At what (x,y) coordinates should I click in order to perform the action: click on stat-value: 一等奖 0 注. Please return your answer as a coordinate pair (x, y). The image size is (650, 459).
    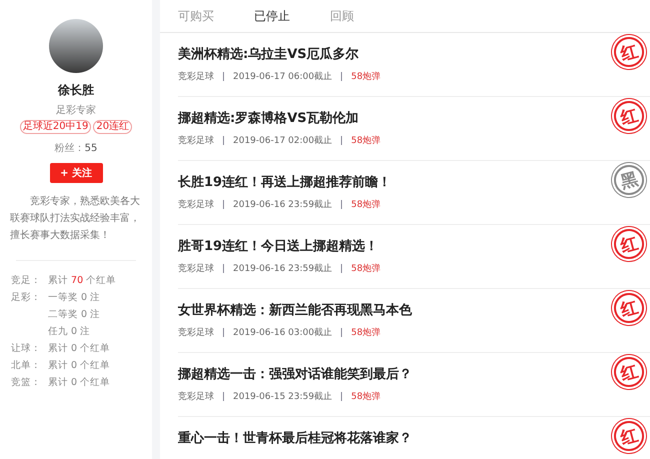
    Looking at the image, I should click on (74, 298).